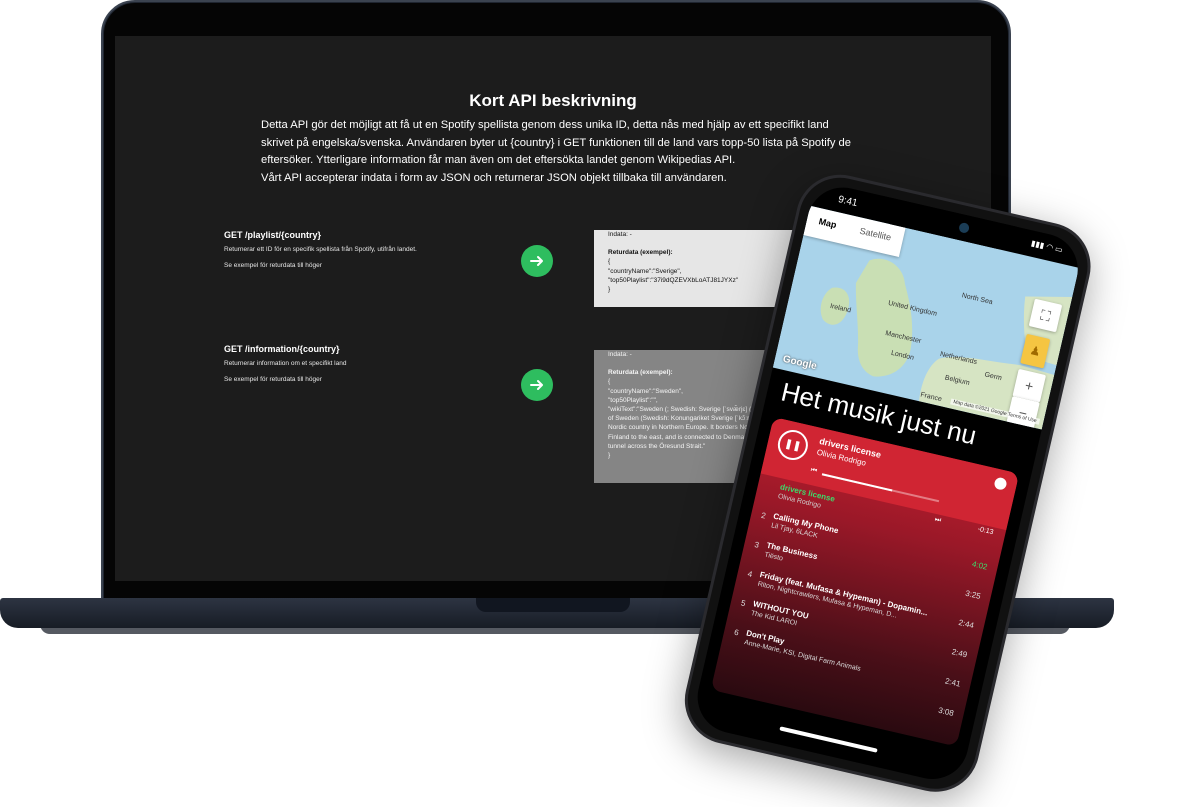 The width and height of the screenshot is (1195, 807). What do you see at coordinates (857, 482) in the screenshot?
I see `progress-fill` at bounding box center [857, 482].